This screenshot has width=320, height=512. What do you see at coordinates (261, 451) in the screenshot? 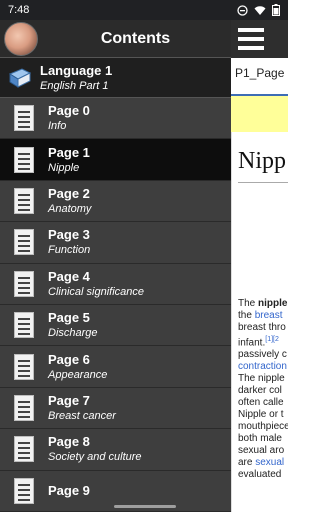
I see `article-line: sexual aro` at bounding box center [261, 451].